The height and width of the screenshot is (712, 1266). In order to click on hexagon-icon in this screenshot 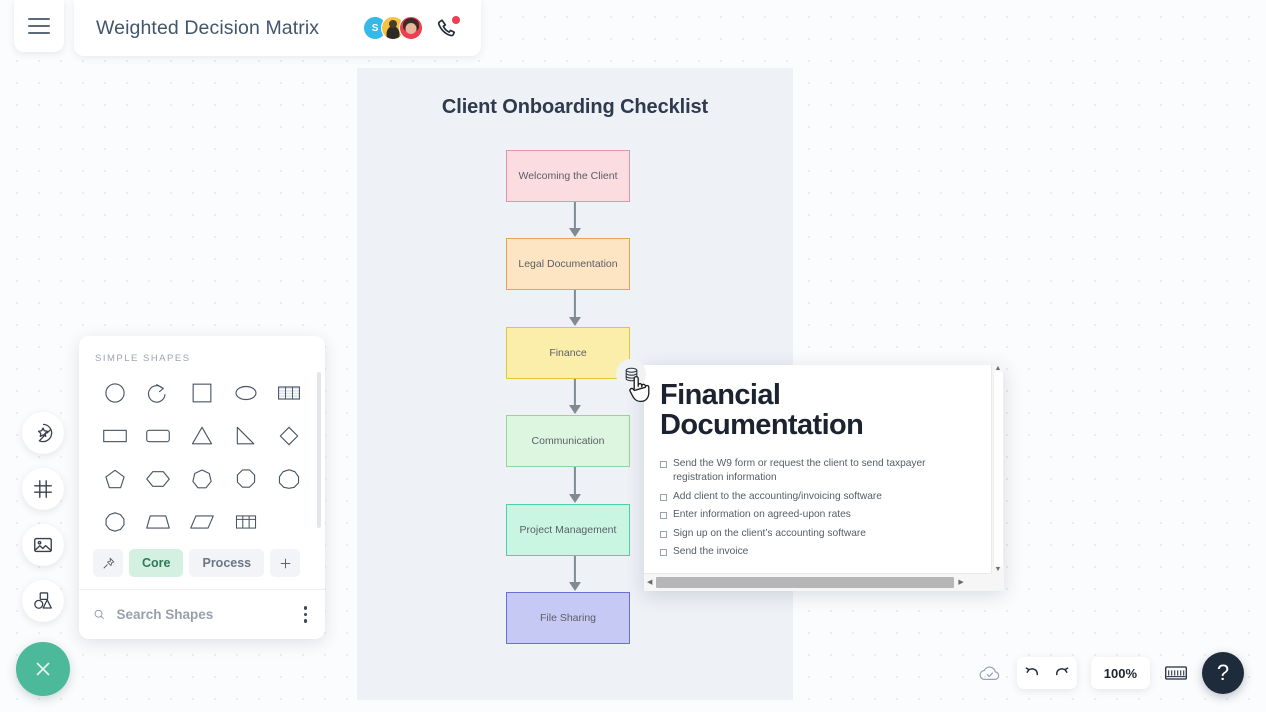, I will do `click(158, 478)`.